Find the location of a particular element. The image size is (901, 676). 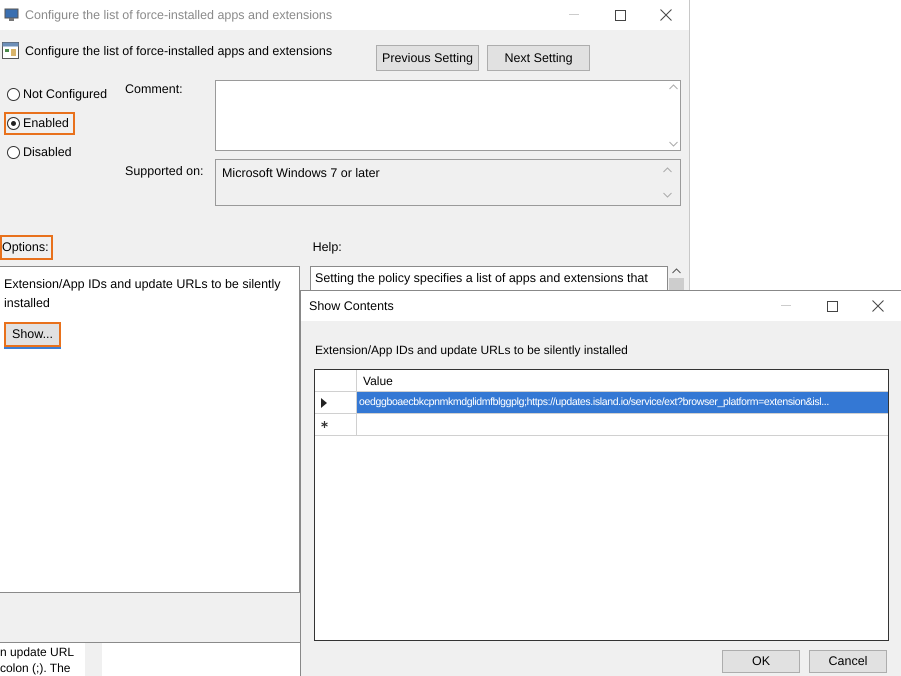

window-title: Configure the list of force-installed apps and extensions is located at coordinates (178, 15).